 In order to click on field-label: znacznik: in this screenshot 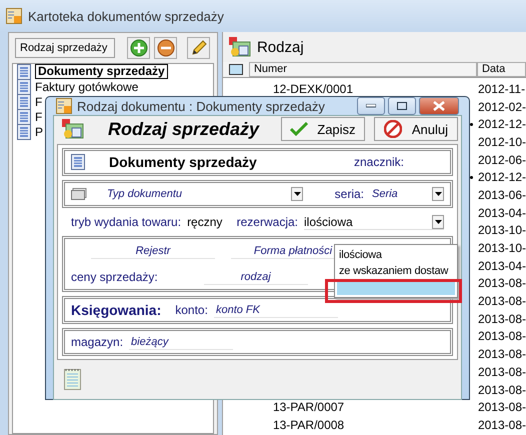, I will do `click(379, 162)`.